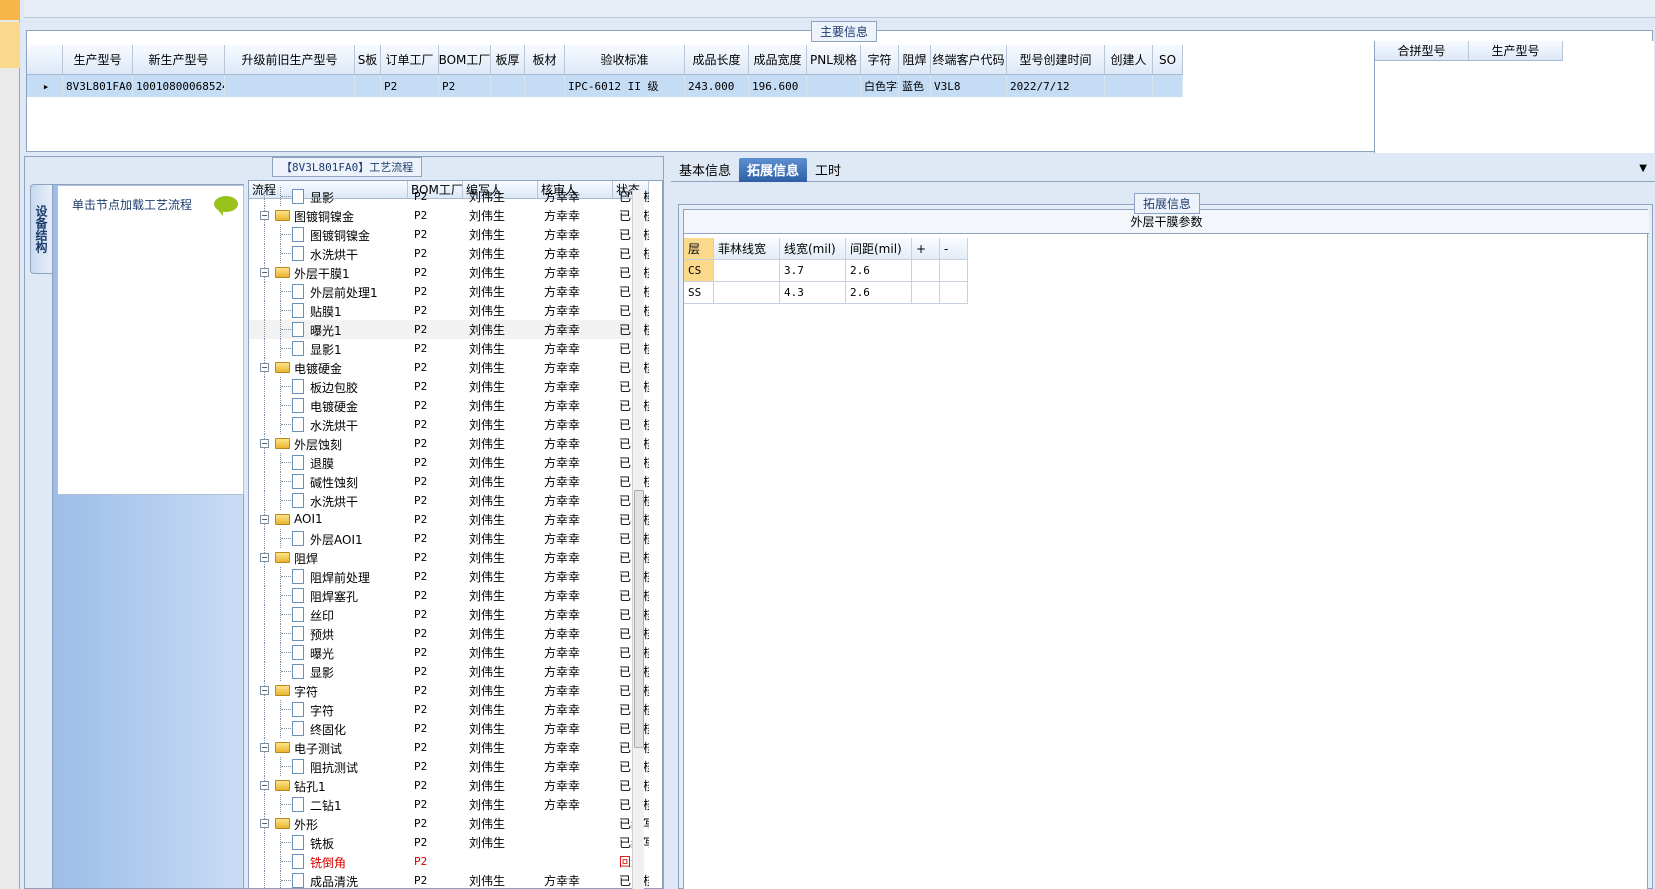  What do you see at coordinates (1056, 86) in the screenshot?
I see `main-grid-cell: 2022/7/12` at bounding box center [1056, 86].